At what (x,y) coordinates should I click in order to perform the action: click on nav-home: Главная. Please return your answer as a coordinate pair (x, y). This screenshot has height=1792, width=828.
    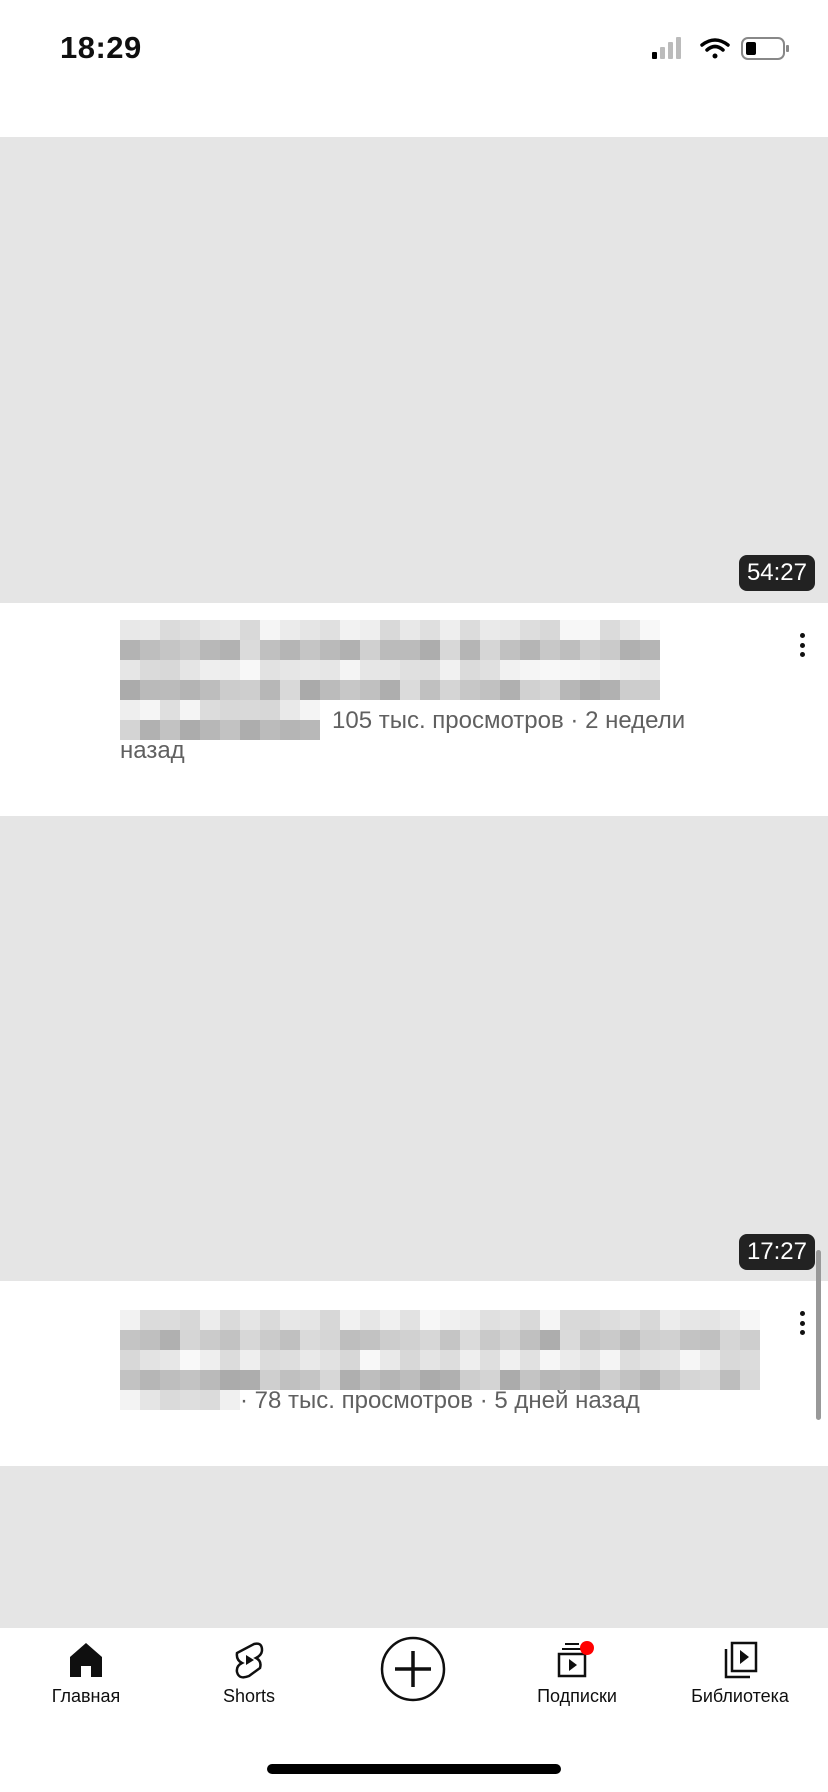
    Looking at the image, I should click on (86, 1673).